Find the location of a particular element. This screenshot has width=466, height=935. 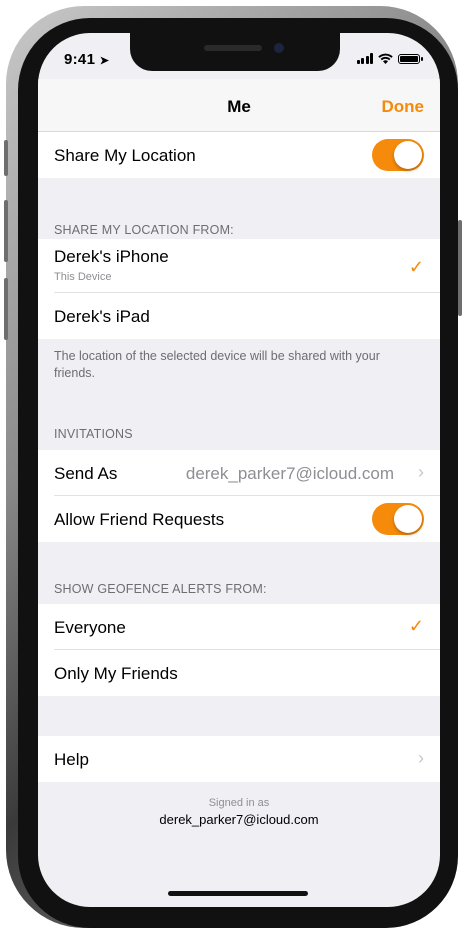

navigation-bar: Me Done is located at coordinates (239, 105).